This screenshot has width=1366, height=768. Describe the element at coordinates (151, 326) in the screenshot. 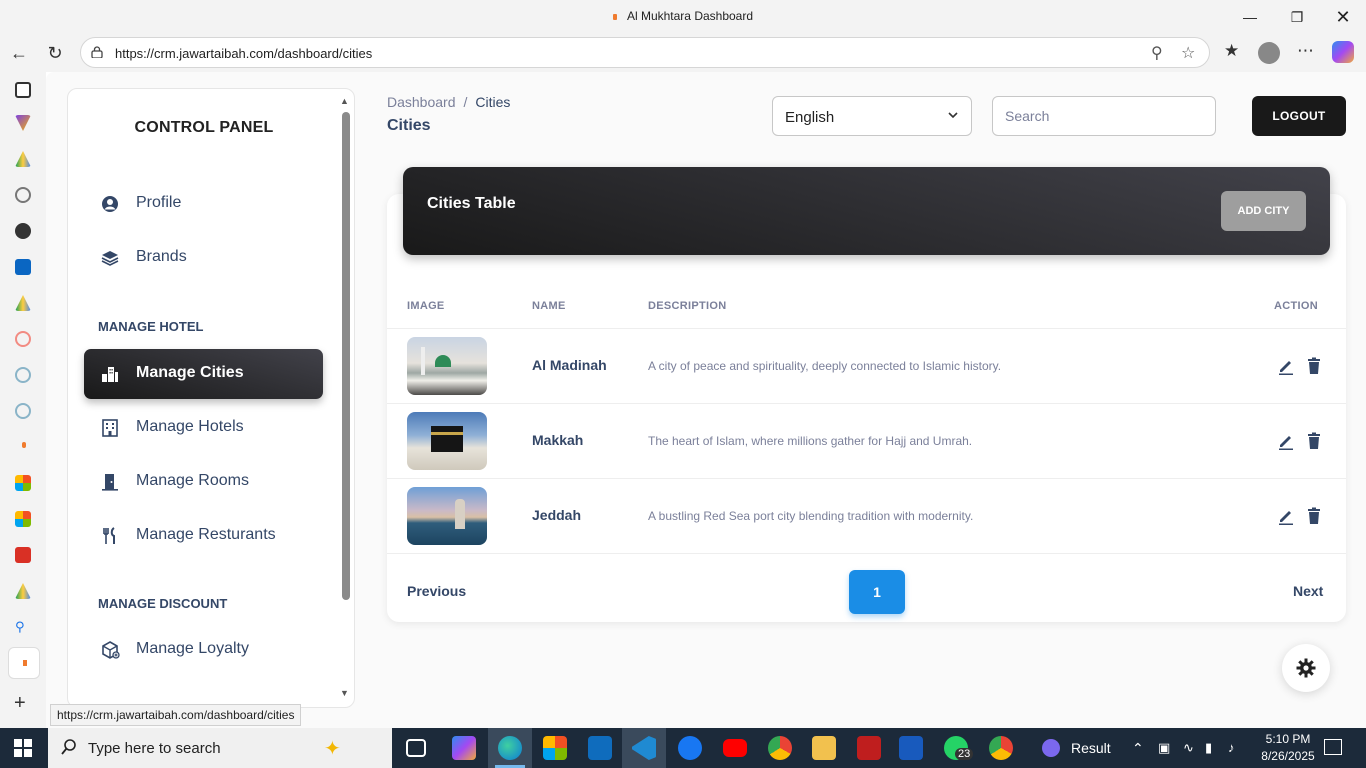

I see `section-heading-hotel: MANAGE HOTEL` at that location.